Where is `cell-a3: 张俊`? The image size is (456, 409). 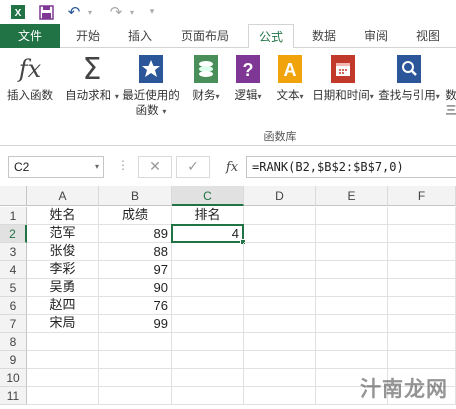
cell-a3: 张俊 is located at coordinates (63, 252).